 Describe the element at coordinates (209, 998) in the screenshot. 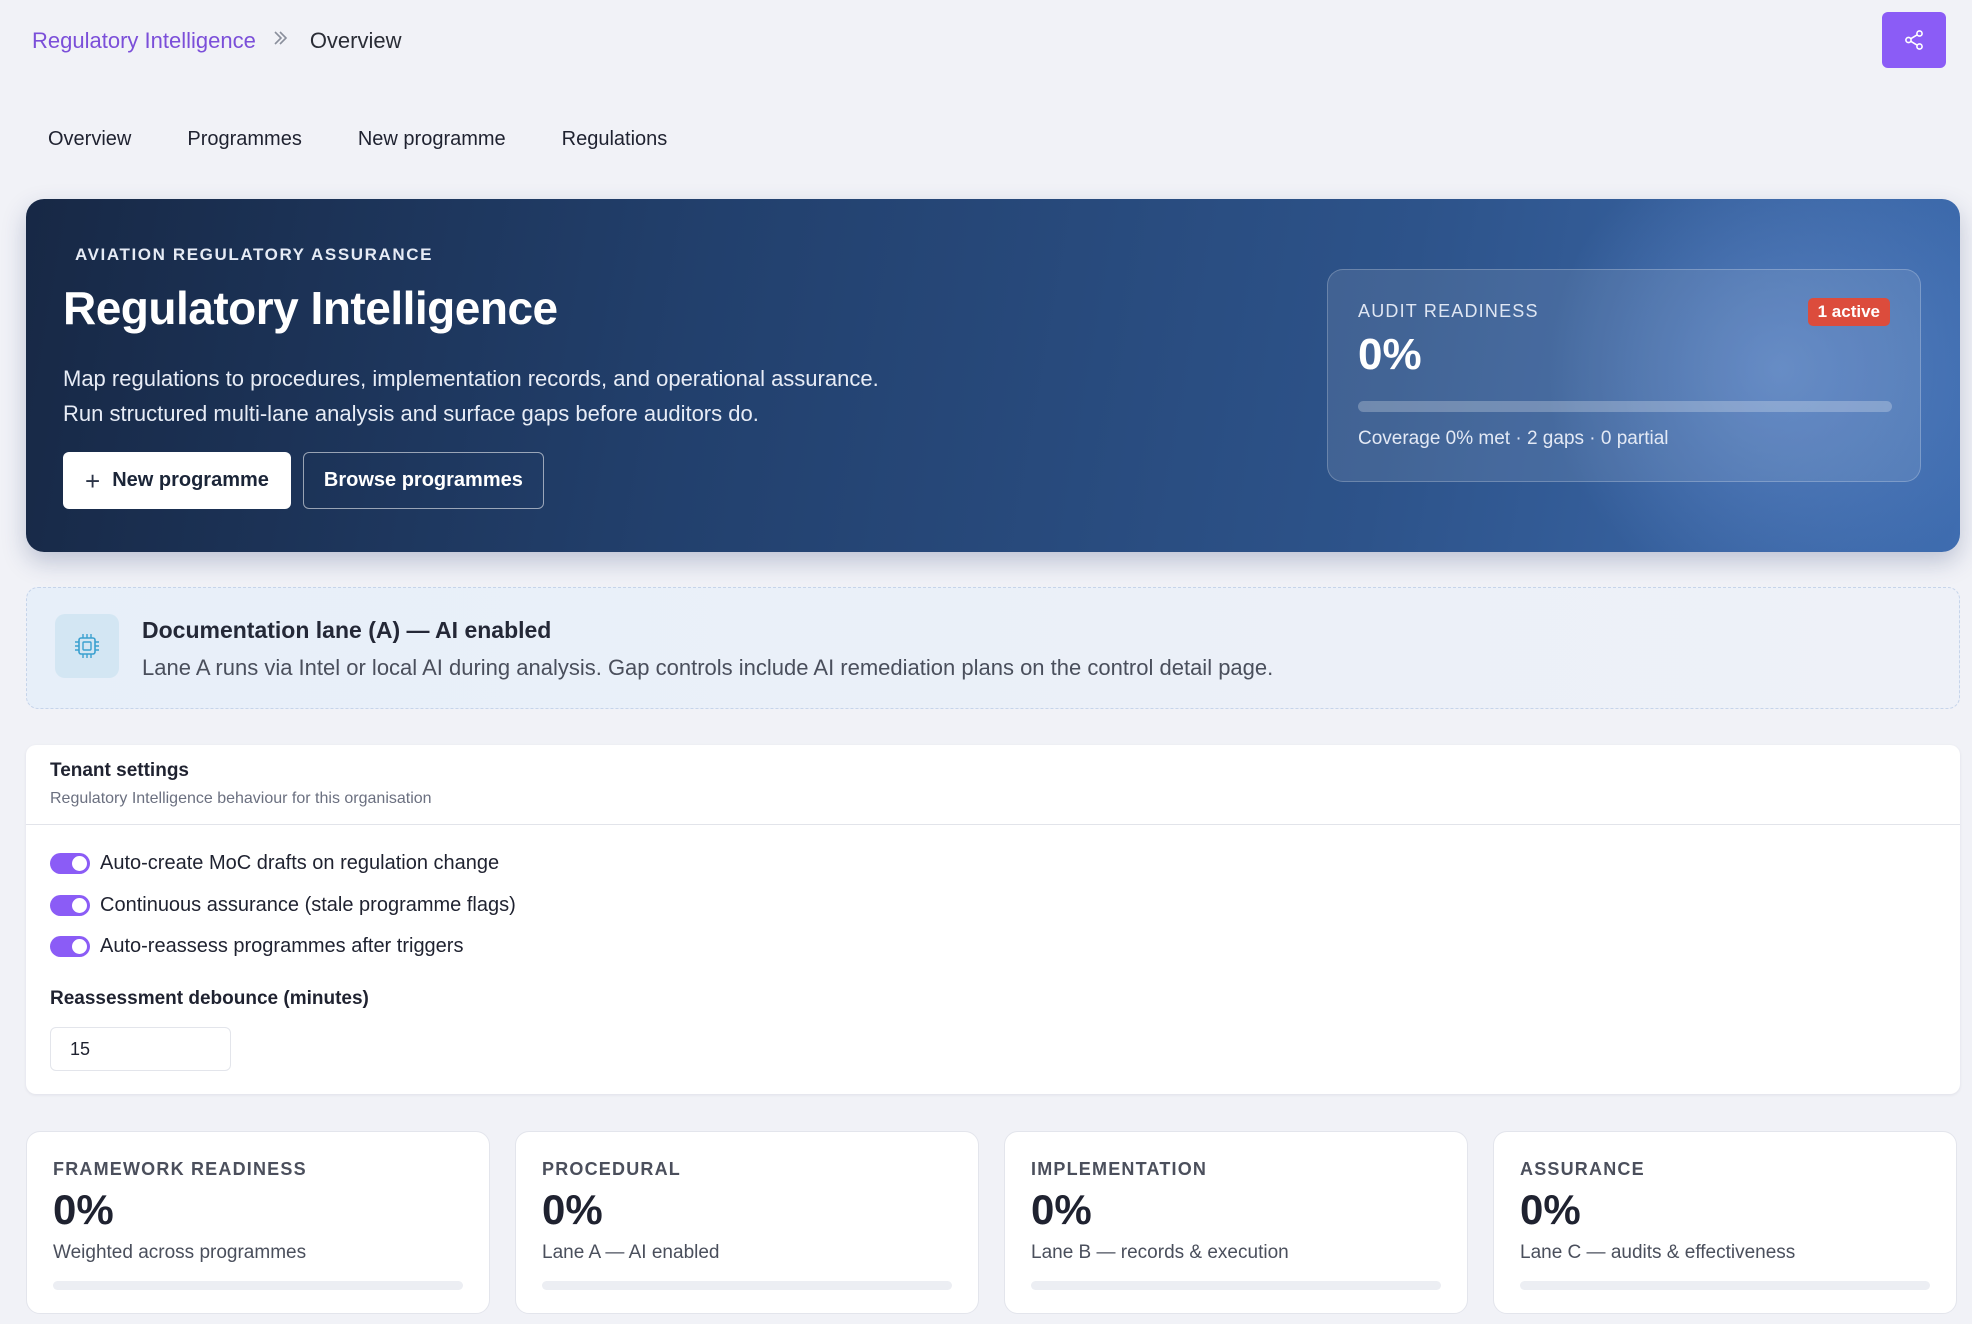

I see `debounce-label: Reassessment debounce (minutes)` at that location.